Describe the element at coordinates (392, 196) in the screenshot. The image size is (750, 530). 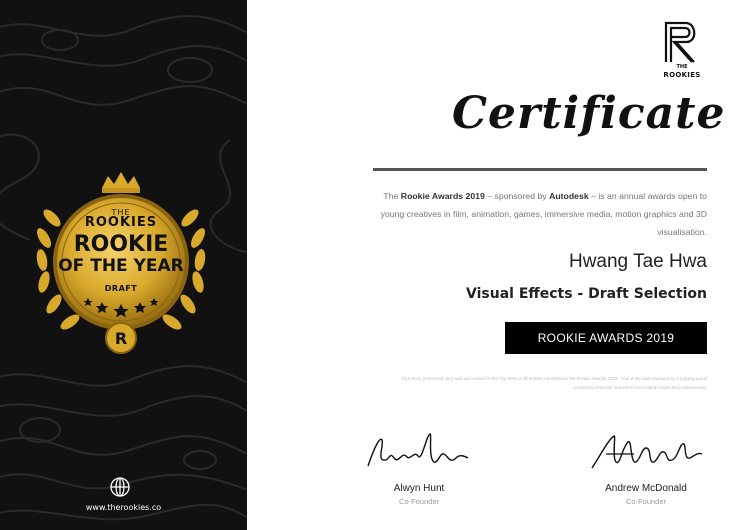
I see `intro-prefix: The` at that location.